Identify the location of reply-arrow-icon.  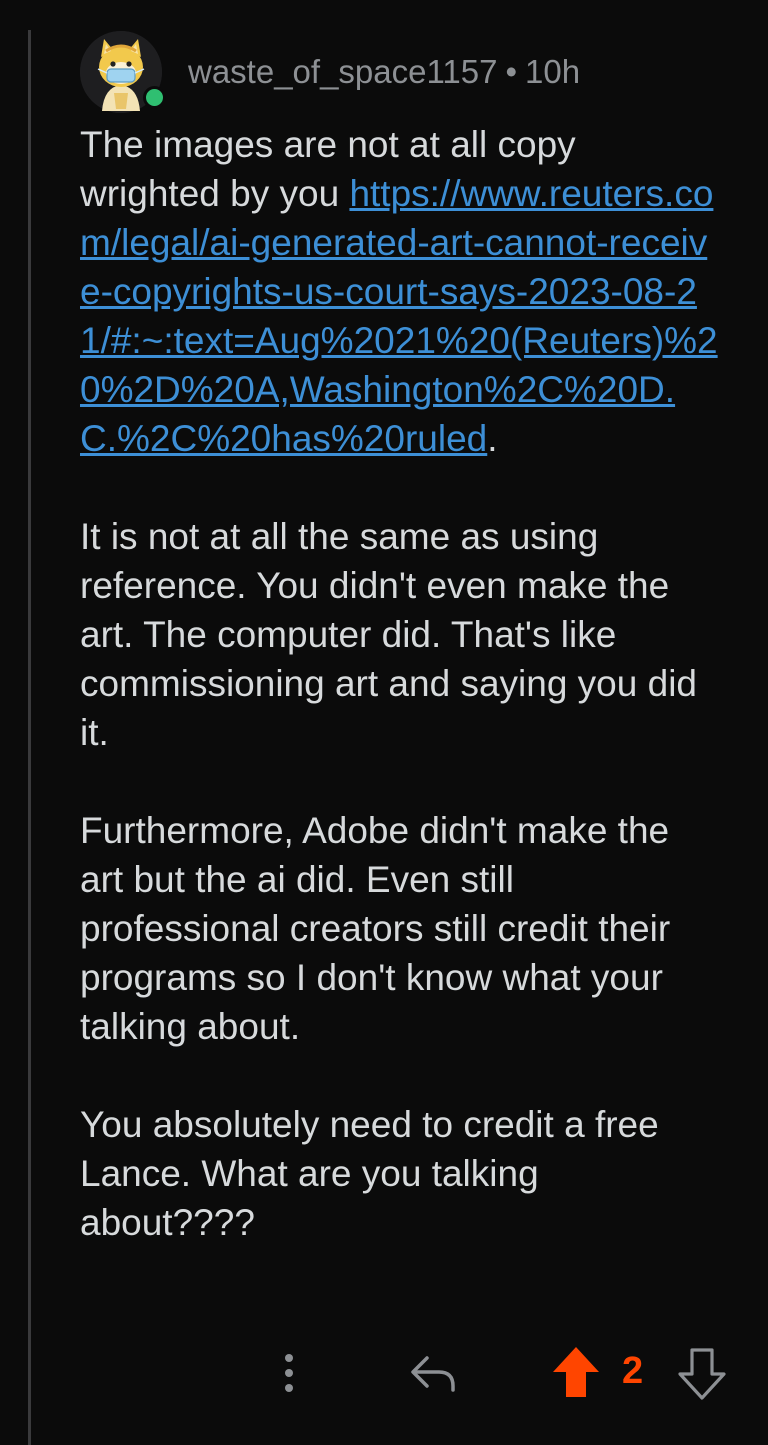
(433, 1374).